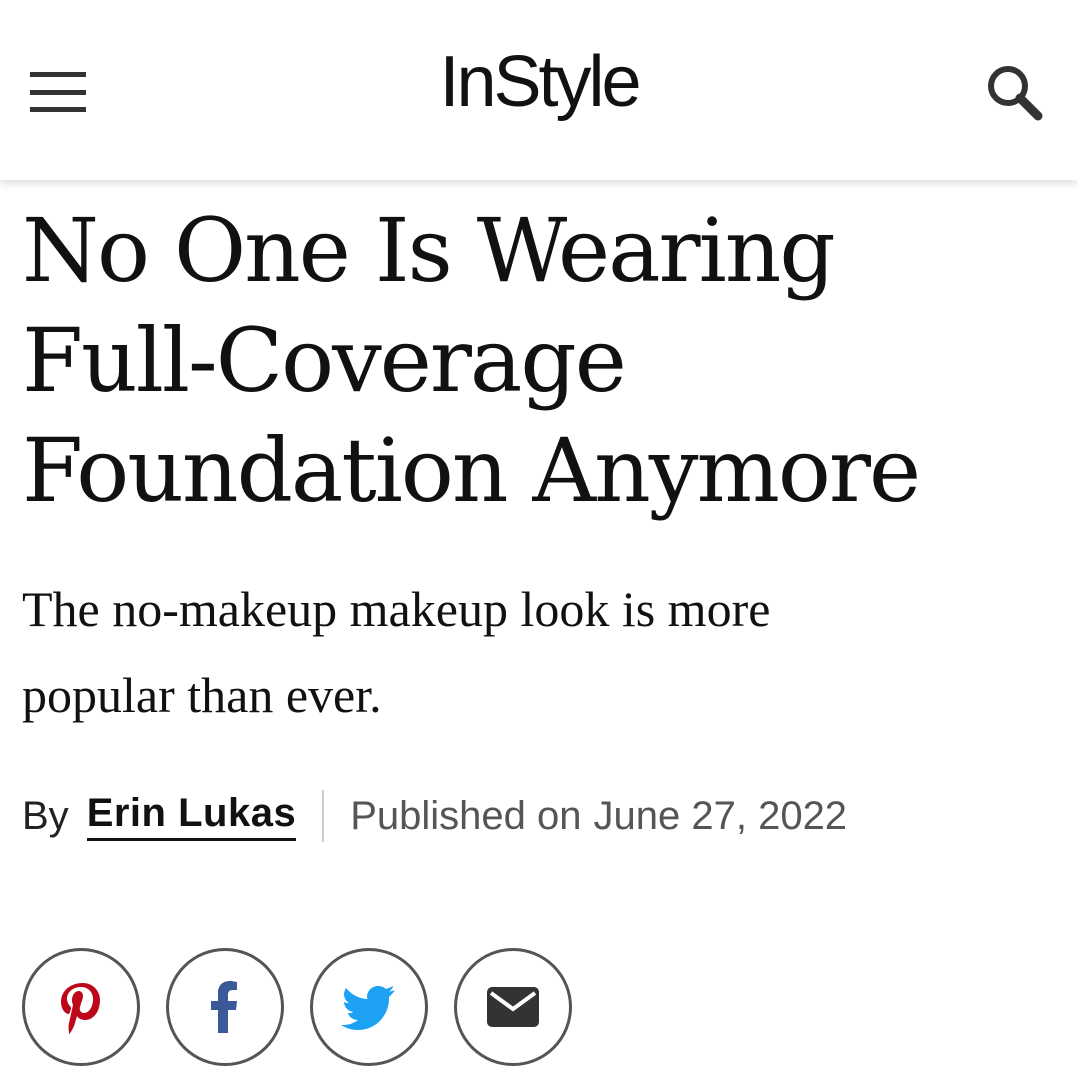 The width and height of the screenshot is (1078, 1078). Describe the element at coordinates (720, 815) in the screenshot. I see `published-date: June 27, 2022` at that location.